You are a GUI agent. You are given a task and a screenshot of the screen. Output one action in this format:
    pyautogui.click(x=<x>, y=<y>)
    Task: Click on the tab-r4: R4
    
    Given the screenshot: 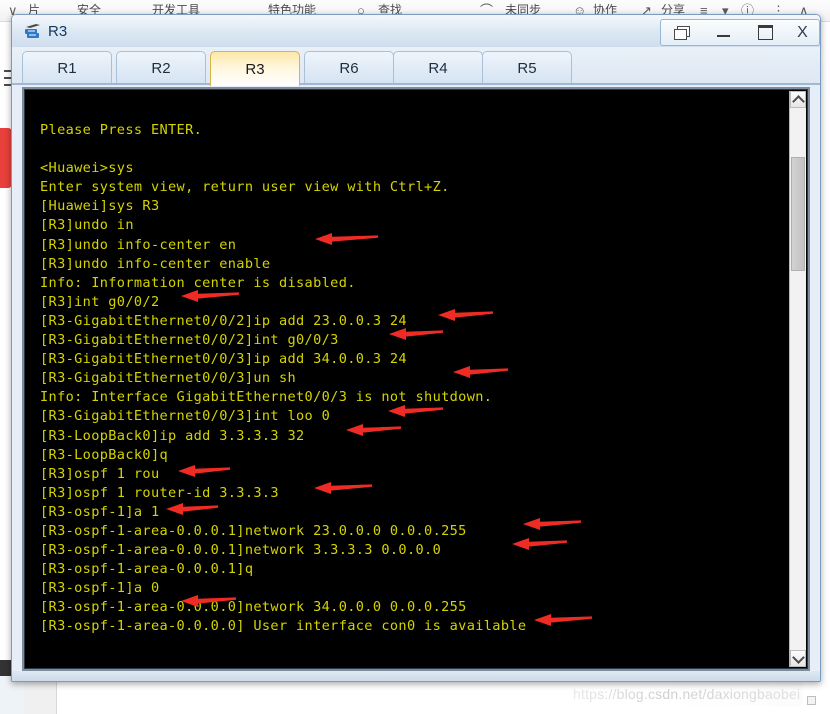 What is the action you would take?
    pyautogui.click(x=438, y=67)
    